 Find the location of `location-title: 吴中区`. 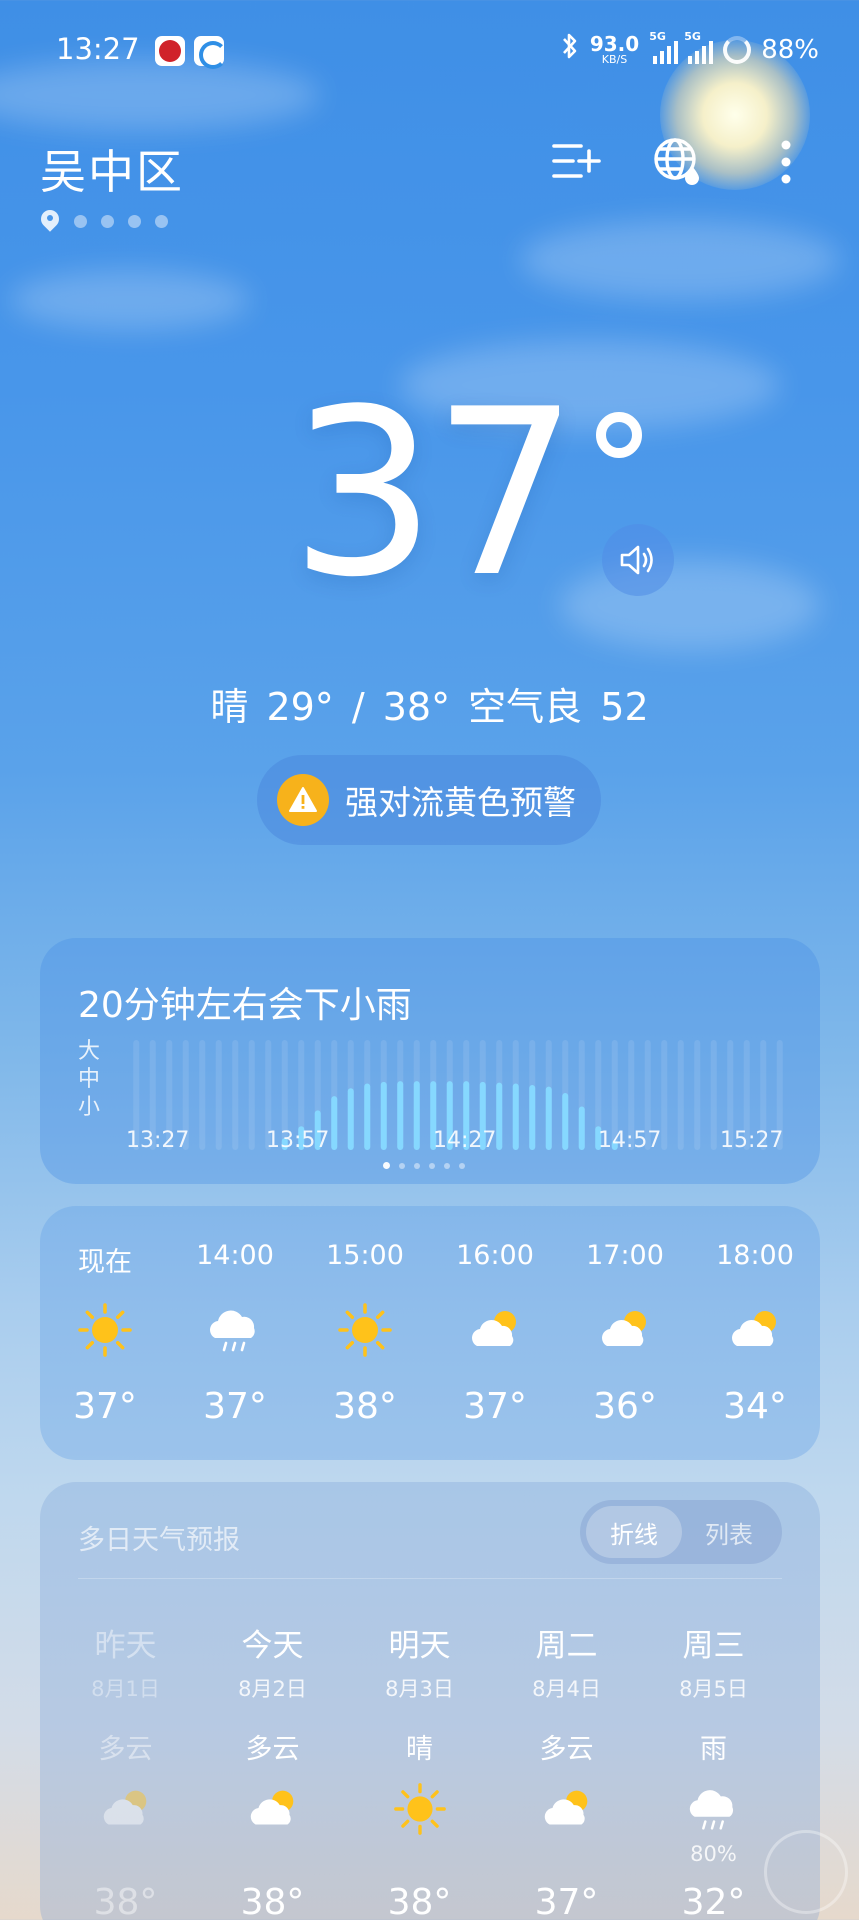

location-title: 吴中区 is located at coordinates (112, 169).